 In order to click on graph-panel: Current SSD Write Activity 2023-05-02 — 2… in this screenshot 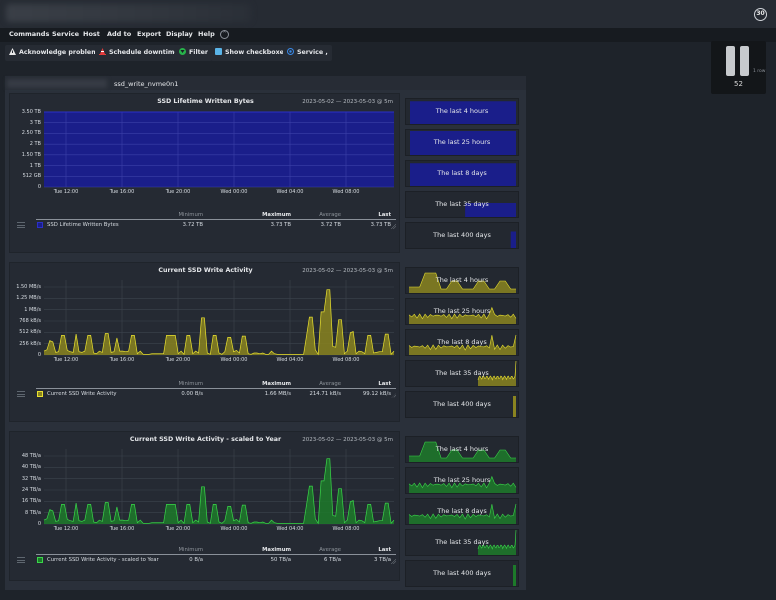, I will do `click(204, 342)`.